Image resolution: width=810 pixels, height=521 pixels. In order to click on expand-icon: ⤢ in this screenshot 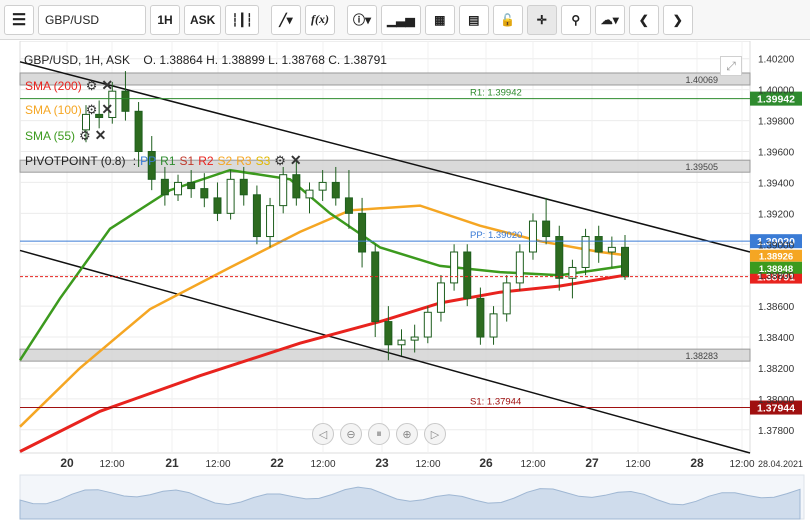, I will do `click(731, 66)`.